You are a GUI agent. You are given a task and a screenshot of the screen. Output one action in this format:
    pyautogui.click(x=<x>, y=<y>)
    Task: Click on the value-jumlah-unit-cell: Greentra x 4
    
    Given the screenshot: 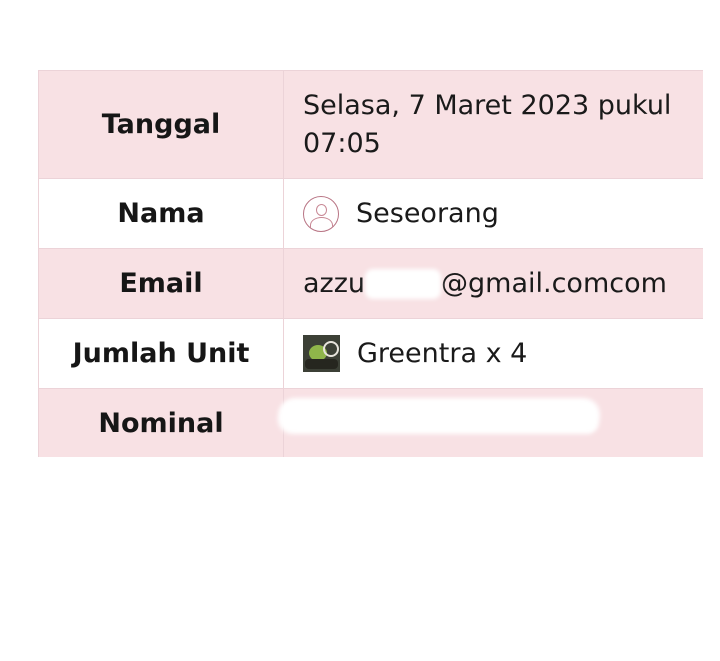 What is the action you would take?
    pyautogui.click(x=493, y=353)
    